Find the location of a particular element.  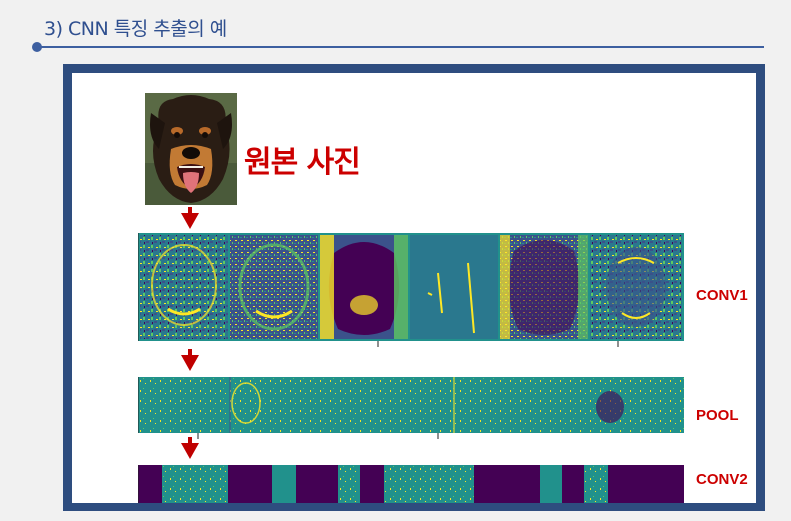

original-dog-photo is located at coordinates (191, 149).